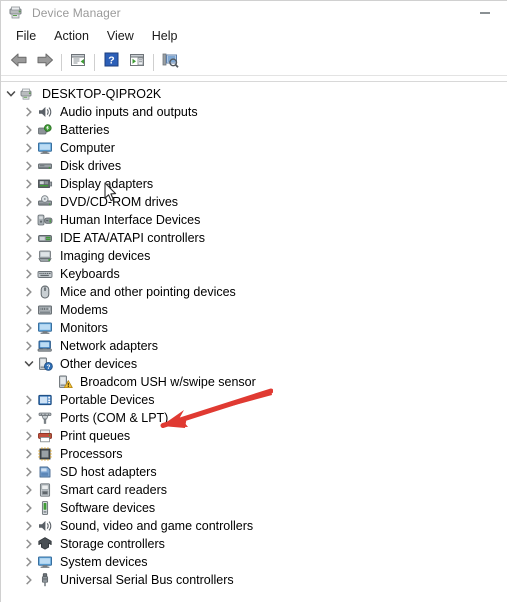  Describe the element at coordinates (254, 94) in the screenshot. I see `tree-root-row: DESKTOP-QIPRO2K` at that location.